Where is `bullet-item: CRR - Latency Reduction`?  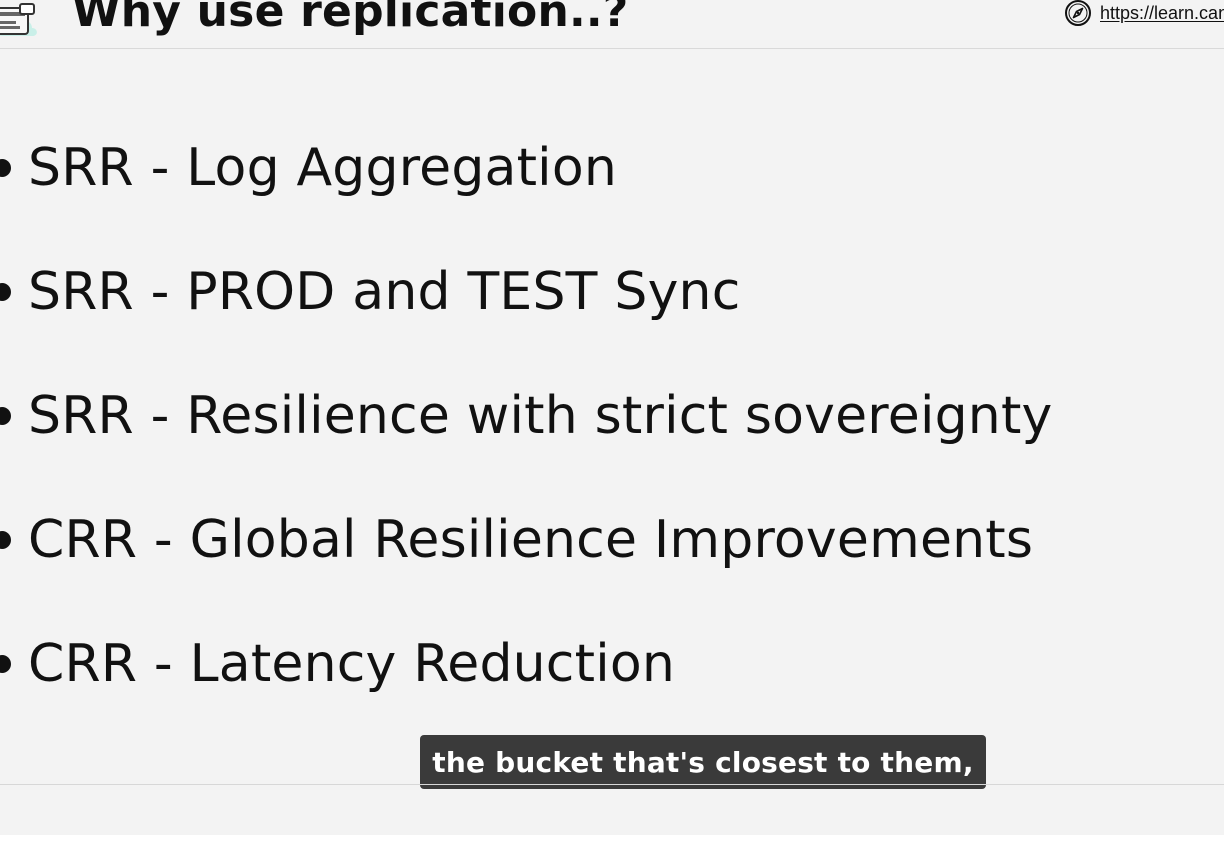 bullet-item: CRR - Latency Reduction is located at coordinates (600, 671).